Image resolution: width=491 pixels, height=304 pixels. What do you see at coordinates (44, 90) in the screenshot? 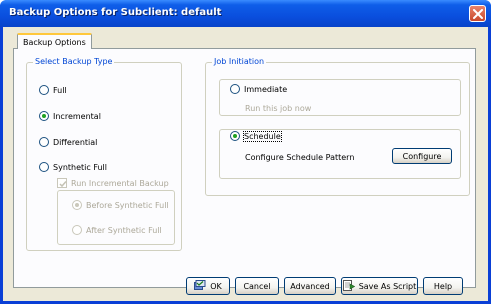
I see `radio-full-indicator` at bounding box center [44, 90].